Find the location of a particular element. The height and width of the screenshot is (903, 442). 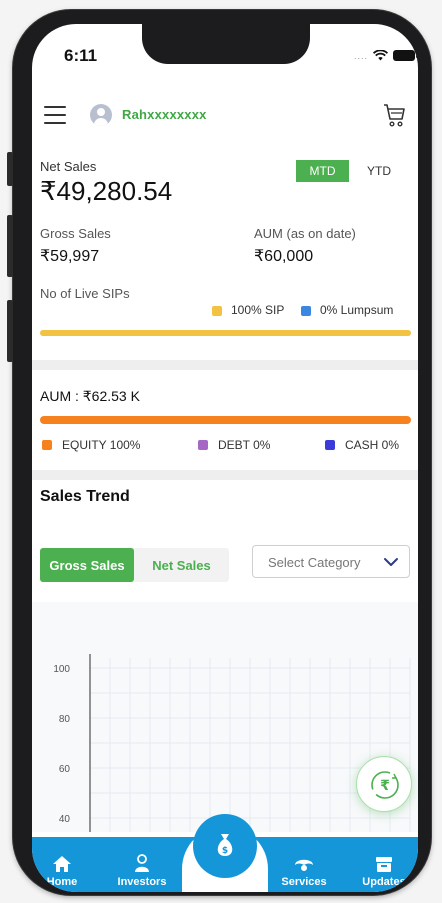

nav-item-updates: Updates is located at coordinates (384, 865).